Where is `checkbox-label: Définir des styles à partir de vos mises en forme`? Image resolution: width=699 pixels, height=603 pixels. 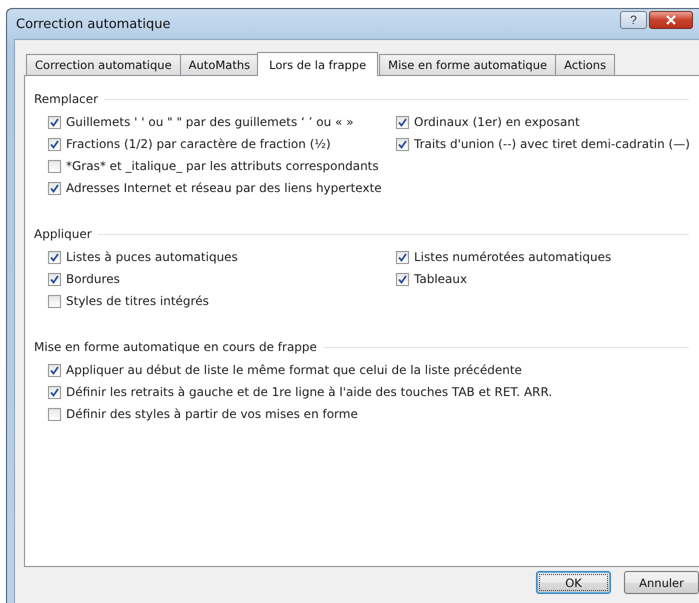
checkbox-label: Définir des styles à partir de vos mises en forme is located at coordinates (212, 414).